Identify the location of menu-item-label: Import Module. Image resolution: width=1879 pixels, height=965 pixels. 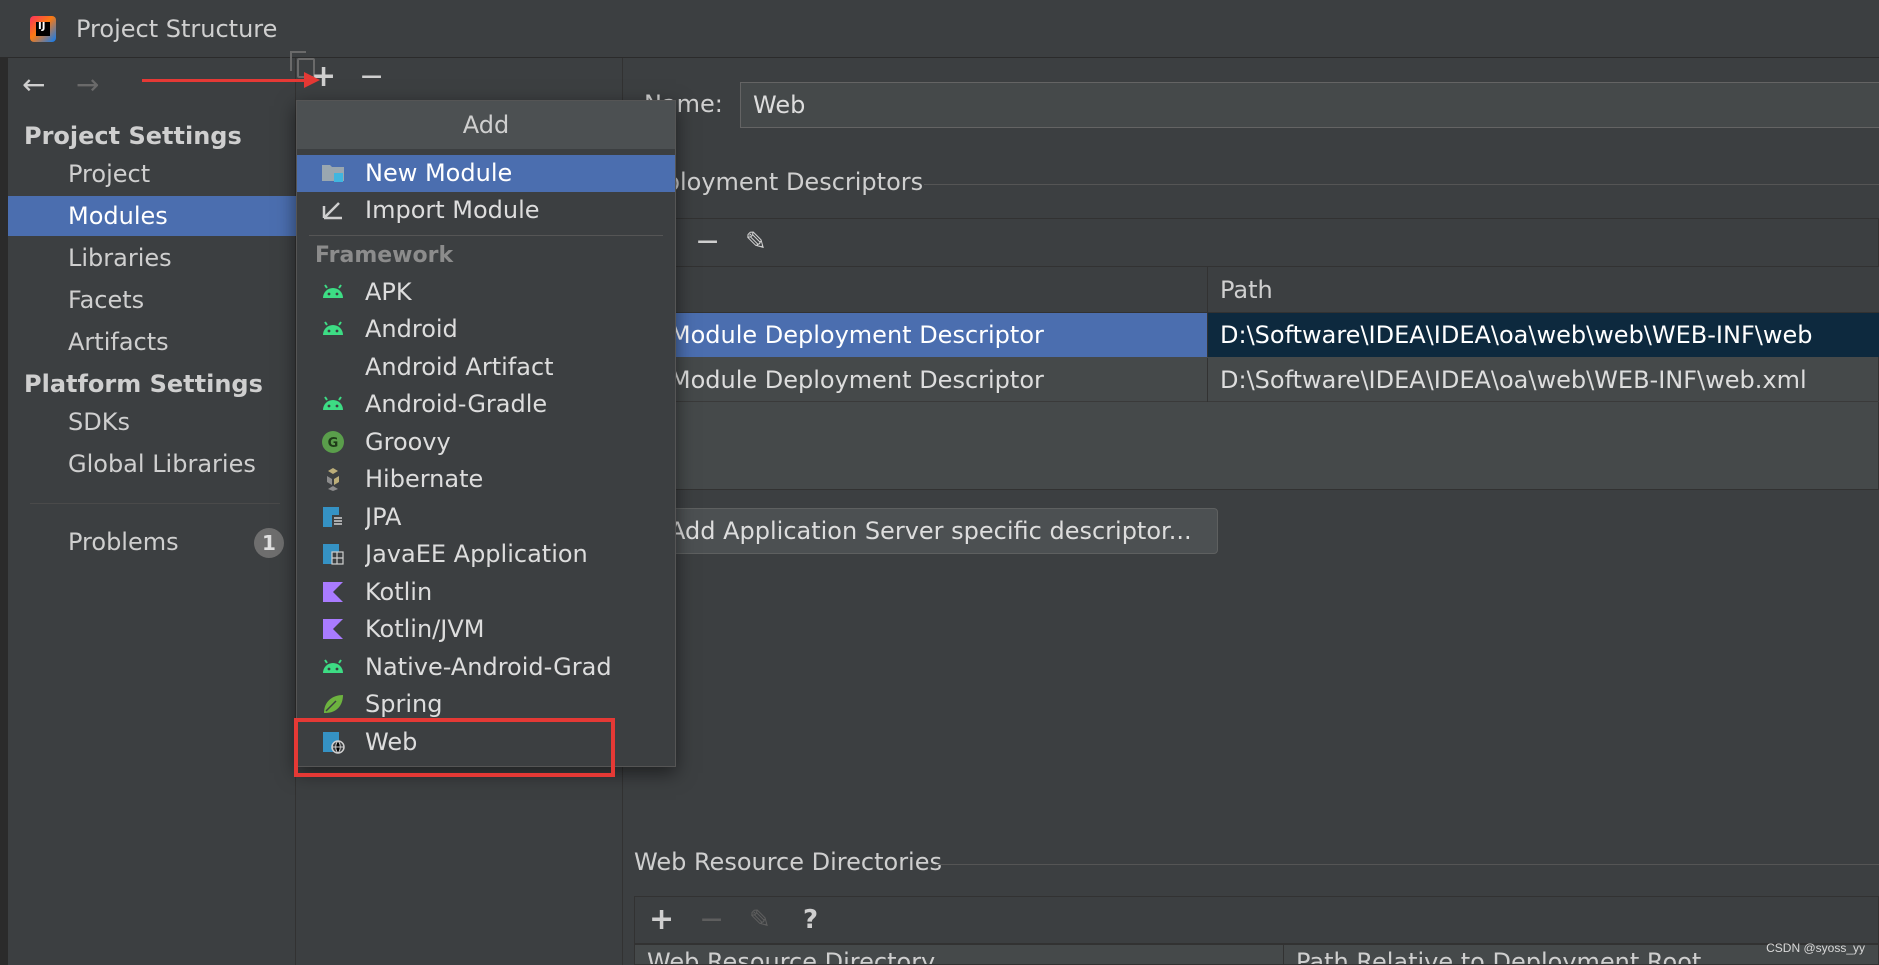
(452, 210).